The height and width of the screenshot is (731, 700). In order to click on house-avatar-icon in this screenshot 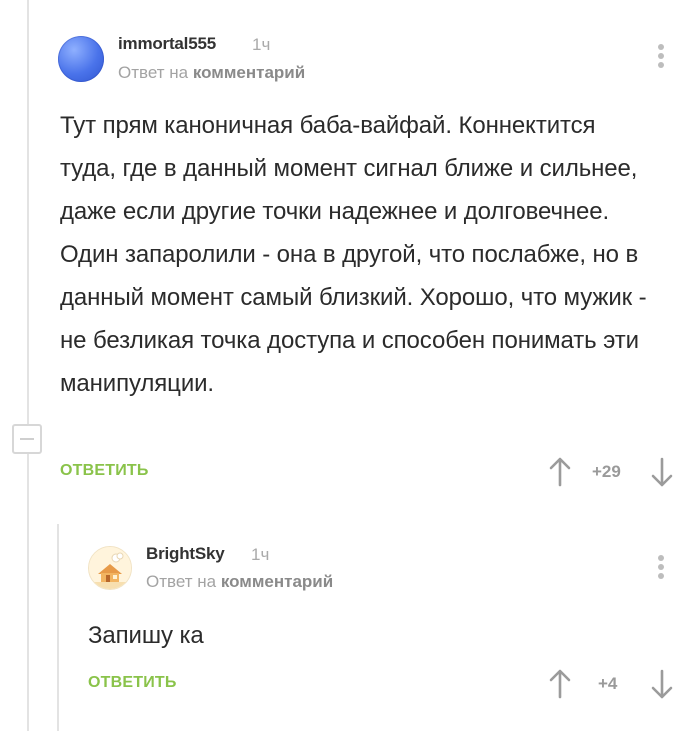, I will do `click(110, 568)`.